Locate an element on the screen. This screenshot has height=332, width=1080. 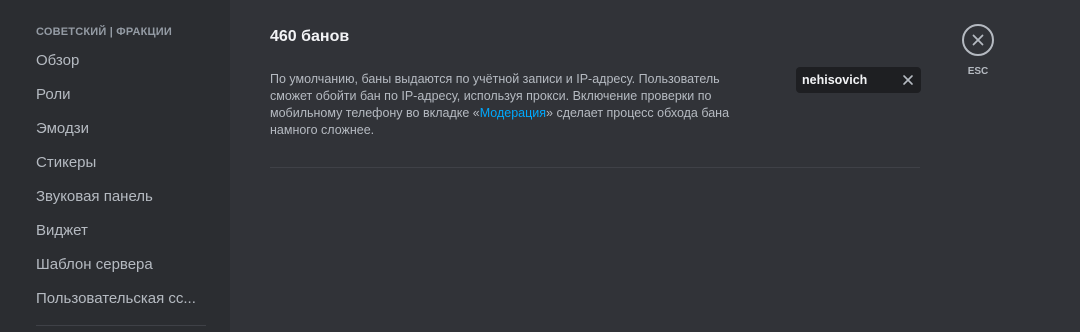
sidebar-item-soundboard: Звуковая панель is located at coordinates (119, 199).